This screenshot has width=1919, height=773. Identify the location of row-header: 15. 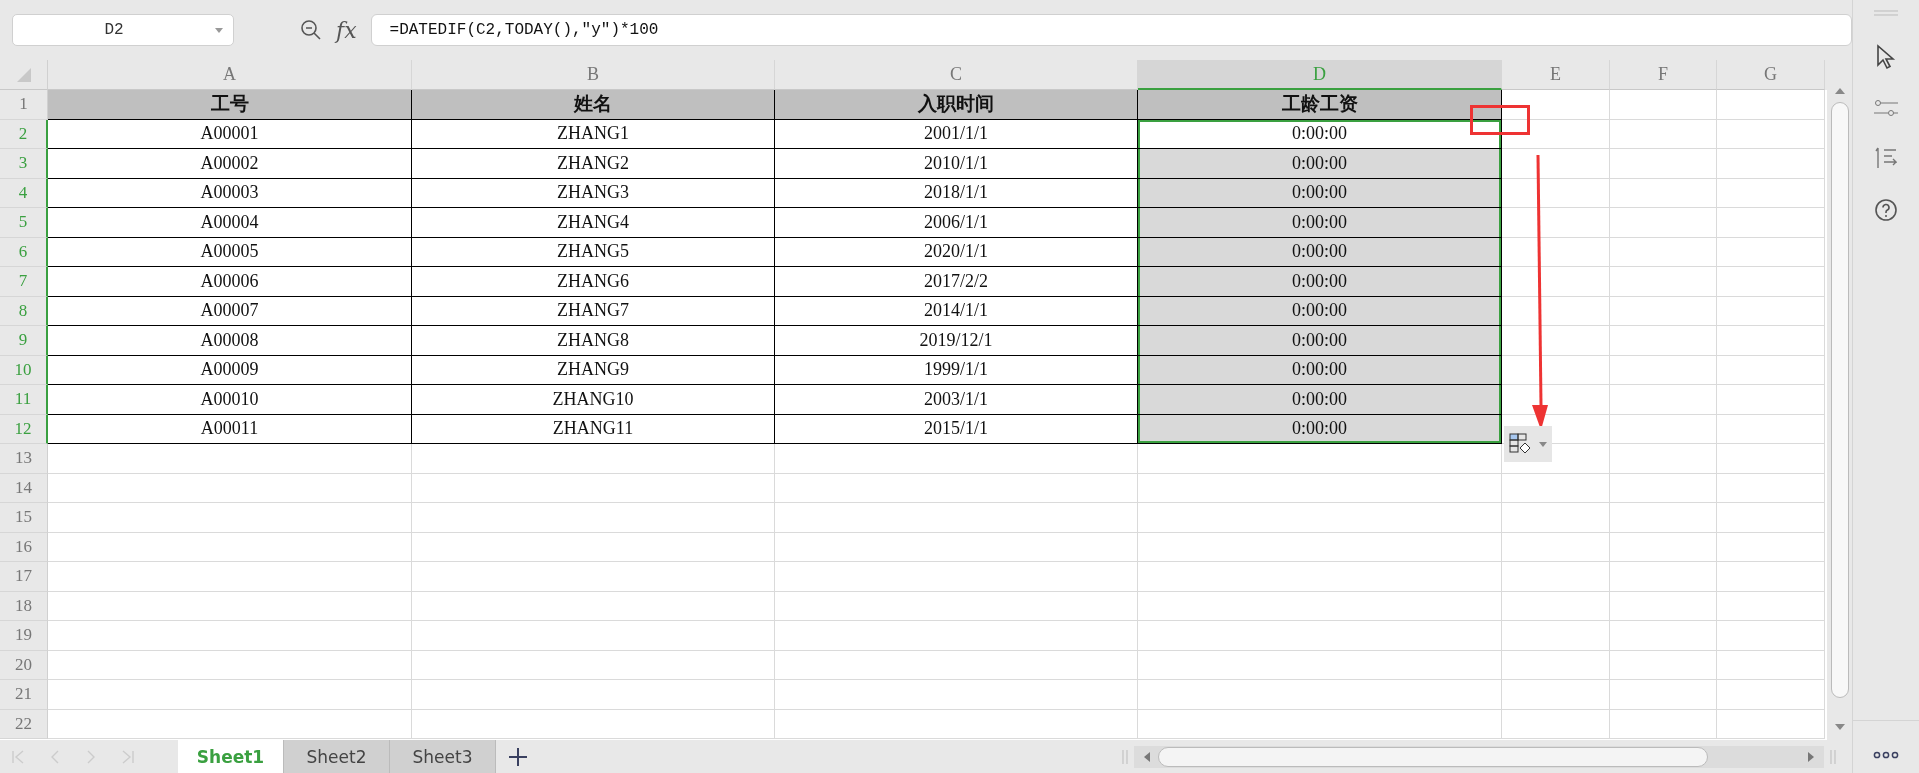
(24, 518).